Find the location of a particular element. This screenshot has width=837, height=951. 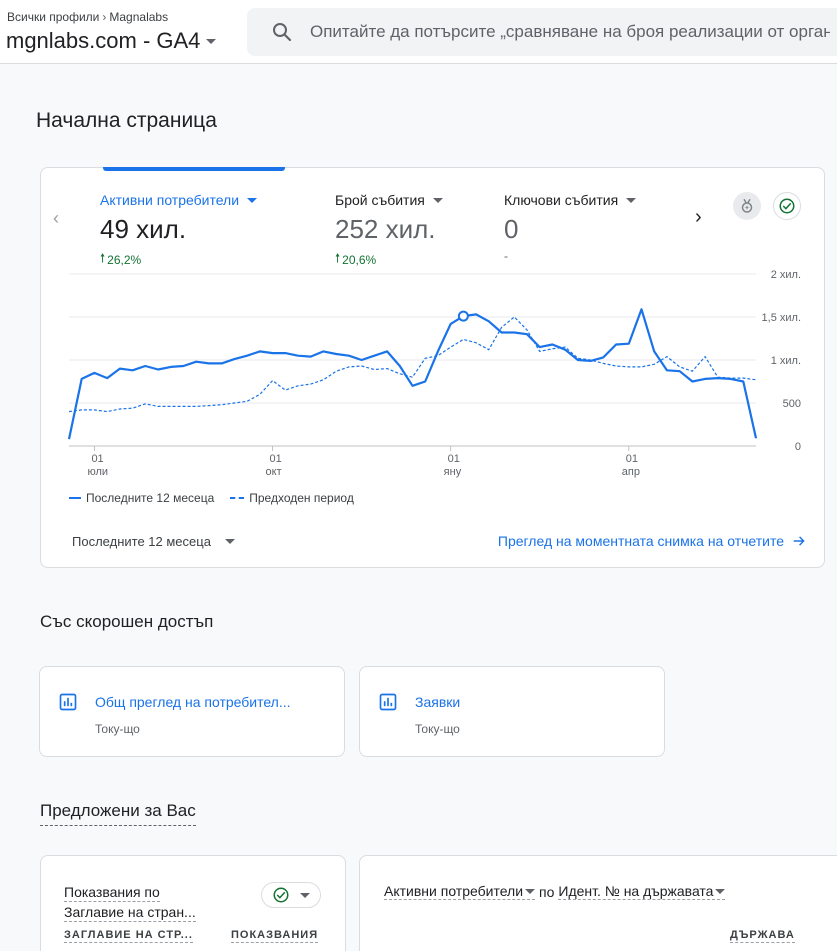

recent-section-title: Със скорошен достъп is located at coordinates (127, 621).